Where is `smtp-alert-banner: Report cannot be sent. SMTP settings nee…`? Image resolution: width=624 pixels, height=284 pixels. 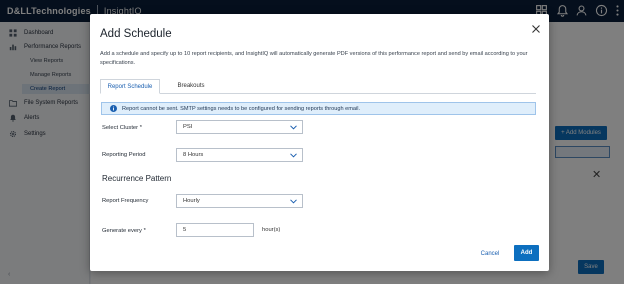 smtp-alert-banner: Report cannot be sent. SMTP settings nee… is located at coordinates (318, 108).